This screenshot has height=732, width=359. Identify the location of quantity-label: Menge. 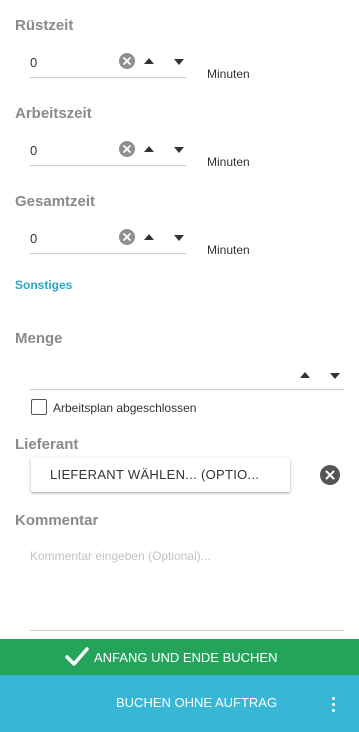
(39, 338).